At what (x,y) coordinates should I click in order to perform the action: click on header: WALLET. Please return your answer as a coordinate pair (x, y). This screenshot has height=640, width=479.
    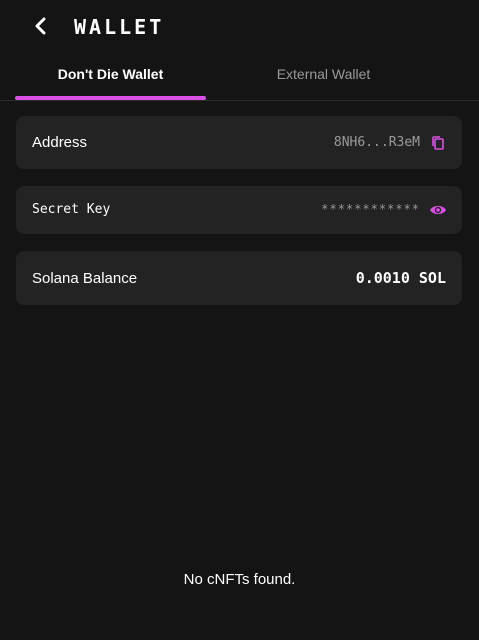
    Looking at the image, I should click on (239, 27).